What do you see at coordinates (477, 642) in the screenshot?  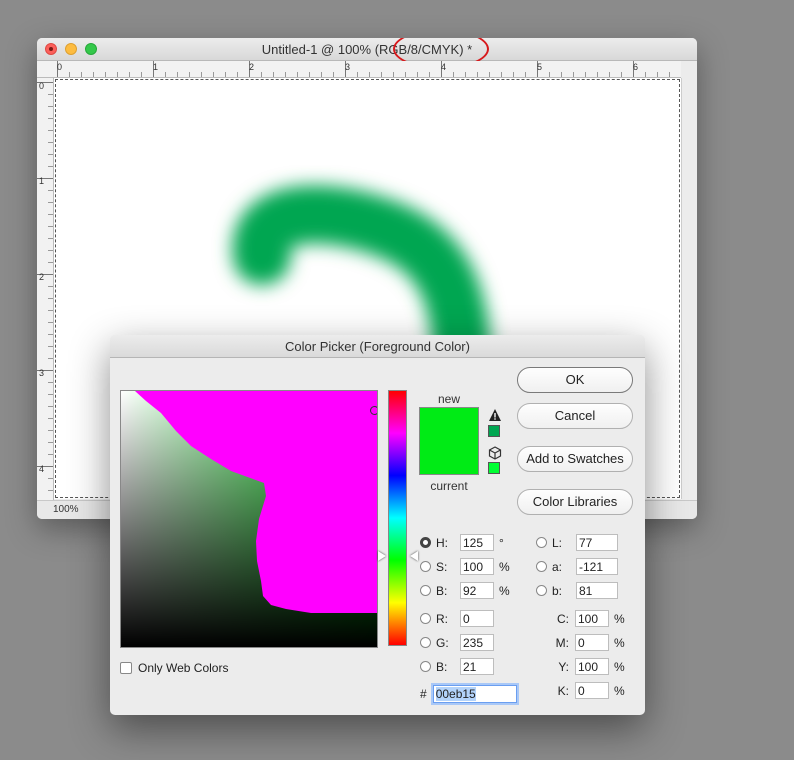 I see `green-input: 235` at bounding box center [477, 642].